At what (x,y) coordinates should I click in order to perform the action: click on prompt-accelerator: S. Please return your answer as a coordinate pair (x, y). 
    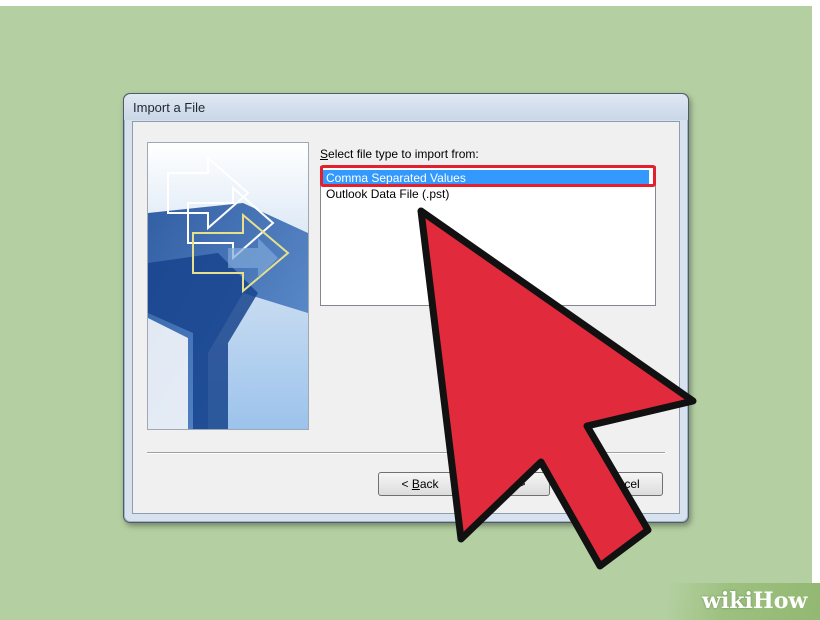
    Looking at the image, I should click on (324, 154).